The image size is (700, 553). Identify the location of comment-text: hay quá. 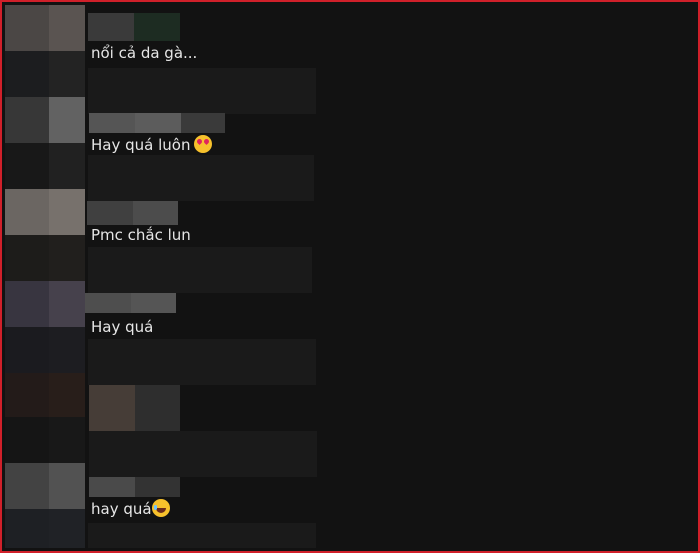
(130, 509).